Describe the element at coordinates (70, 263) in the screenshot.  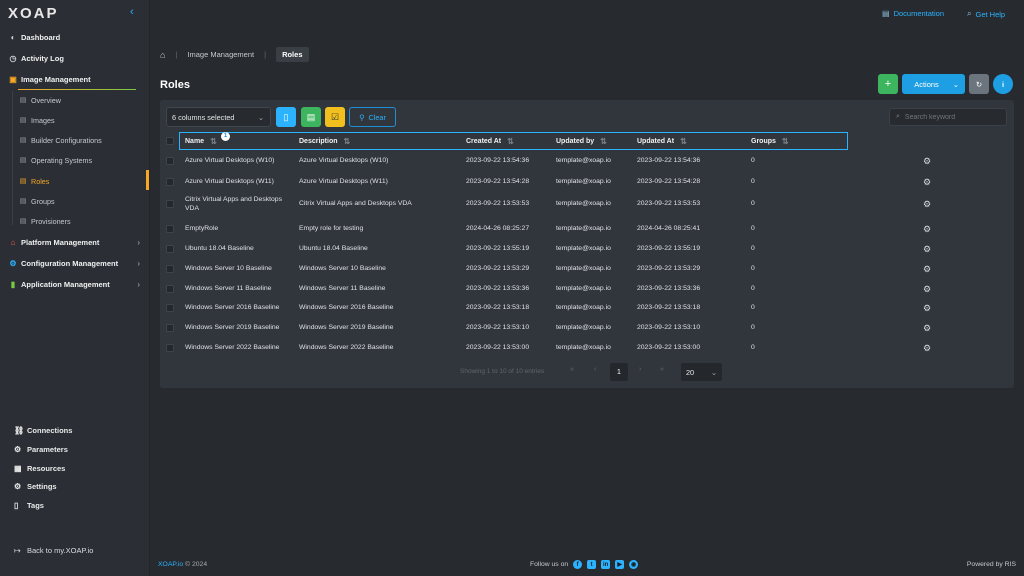
I see `sidebar-item-label: Configuration Management` at that location.